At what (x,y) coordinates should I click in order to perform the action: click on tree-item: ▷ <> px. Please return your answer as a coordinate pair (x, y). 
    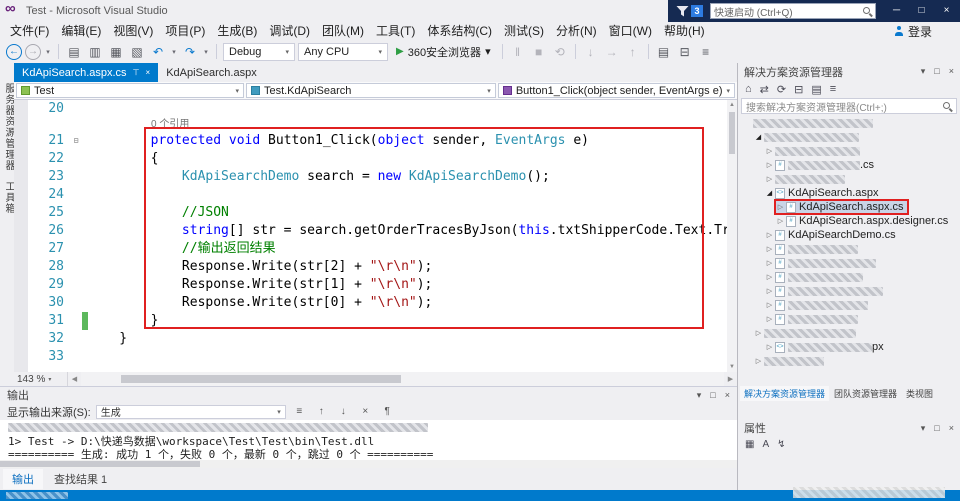
    Looking at the image, I should click on (849, 347).